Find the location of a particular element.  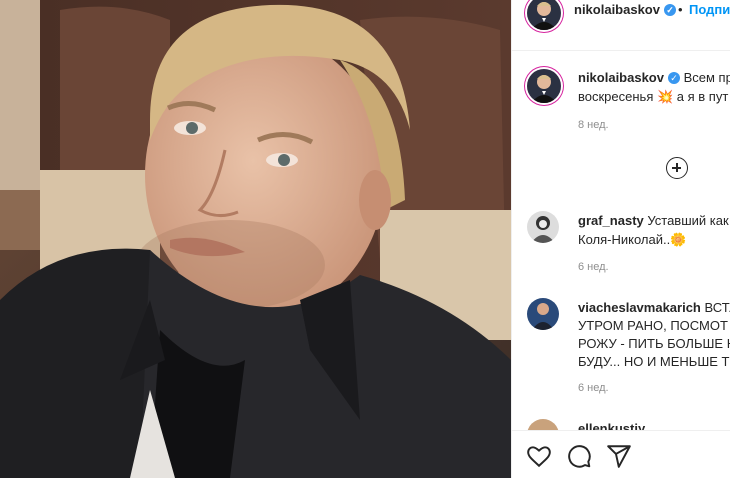

caption-username: nikolaibaskov is located at coordinates (621, 77).